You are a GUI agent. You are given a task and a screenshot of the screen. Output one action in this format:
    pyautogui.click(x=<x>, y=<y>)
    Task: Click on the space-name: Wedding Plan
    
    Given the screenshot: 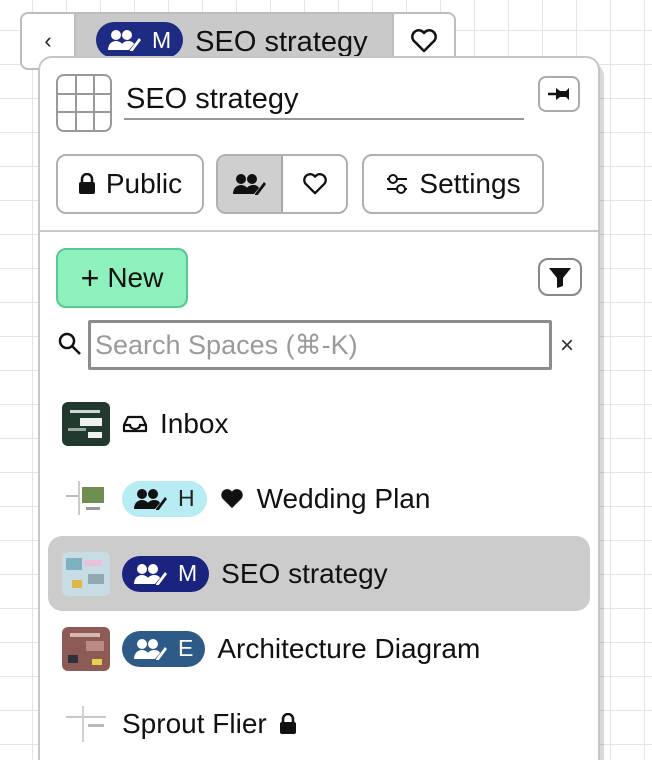 What is the action you would take?
    pyautogui.click(x=343, y=498)
    